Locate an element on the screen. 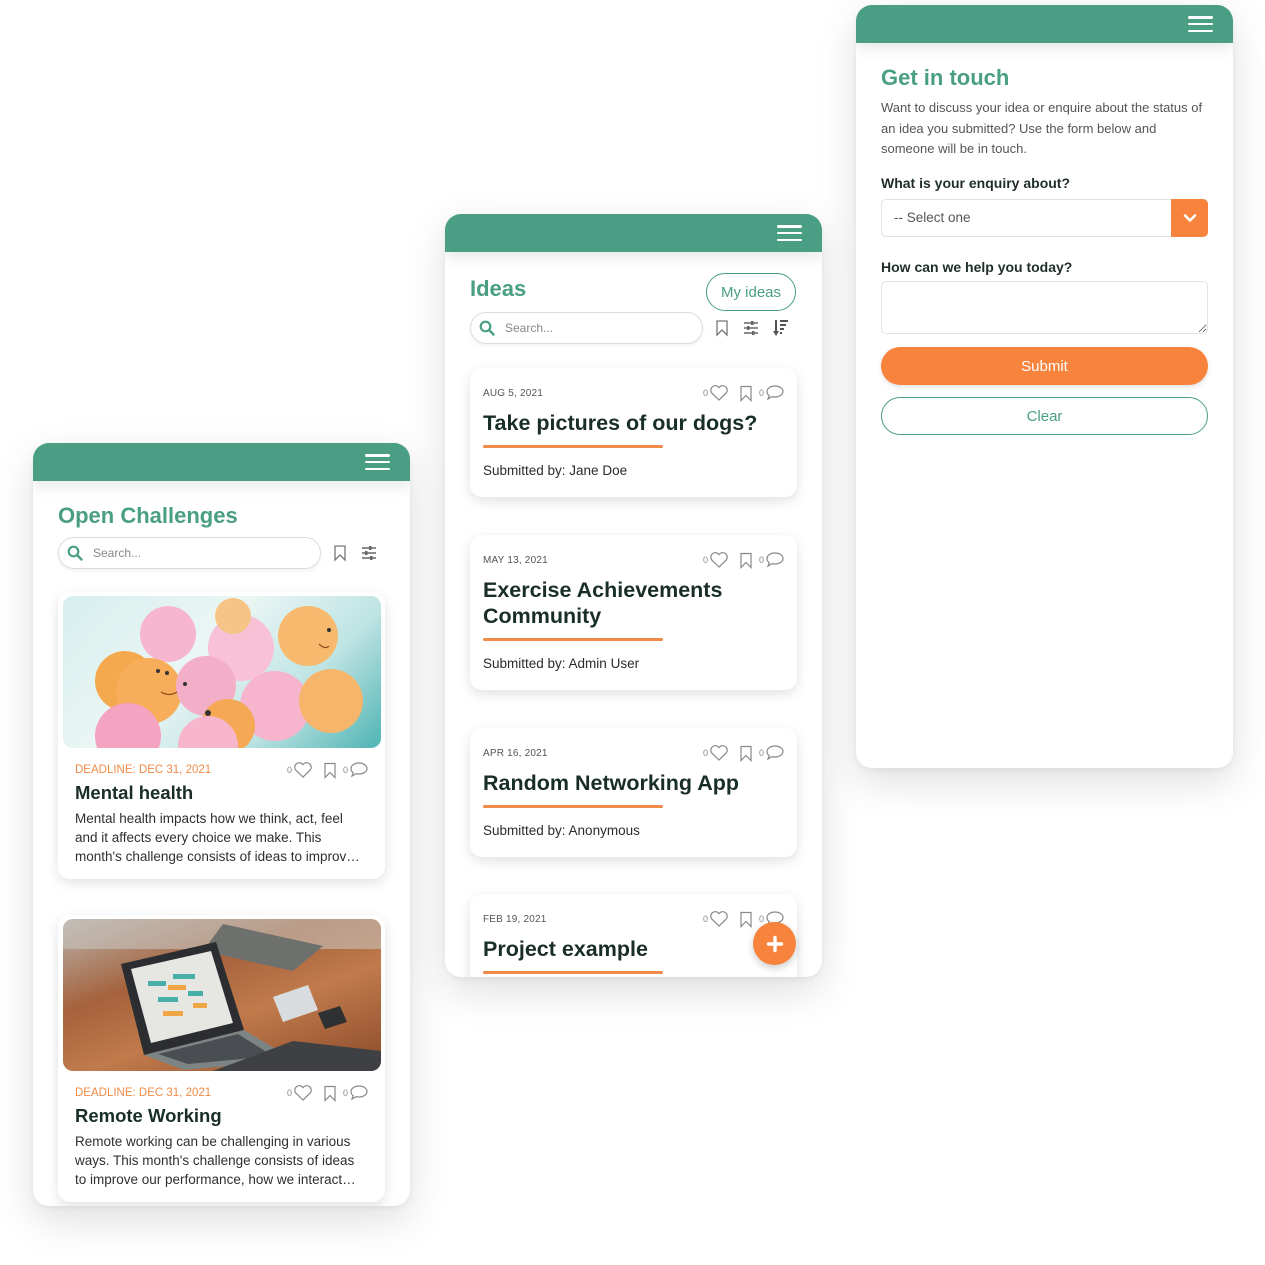  plus-icon is located at coordinates (774, 943).